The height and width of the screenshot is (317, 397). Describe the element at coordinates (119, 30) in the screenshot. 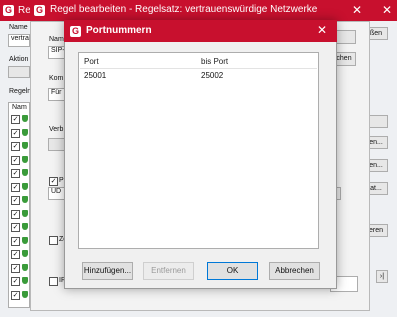

I see `port-dialog-title: Portnummern` at that location.